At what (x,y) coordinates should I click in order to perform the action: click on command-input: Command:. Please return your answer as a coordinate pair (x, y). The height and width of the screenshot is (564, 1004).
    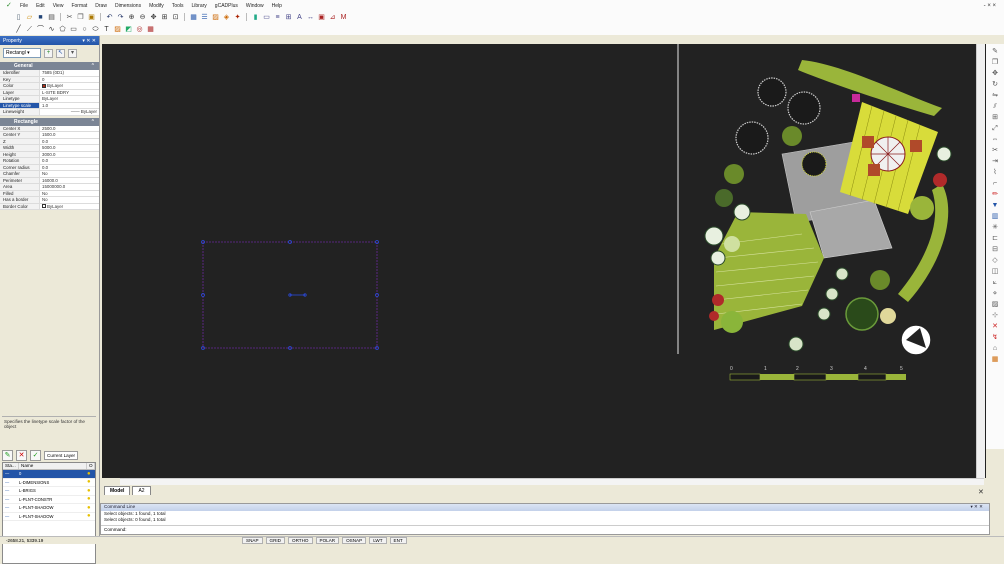
    Looking at the image, I should click on (545, 529).